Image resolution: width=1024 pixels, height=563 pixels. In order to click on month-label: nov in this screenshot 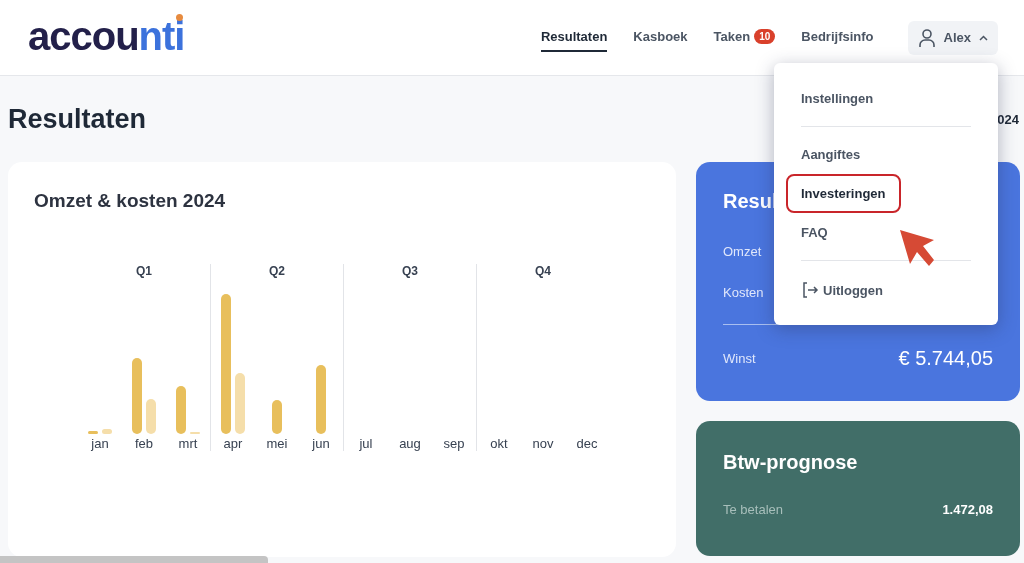, I will do `click(543, 443)`.